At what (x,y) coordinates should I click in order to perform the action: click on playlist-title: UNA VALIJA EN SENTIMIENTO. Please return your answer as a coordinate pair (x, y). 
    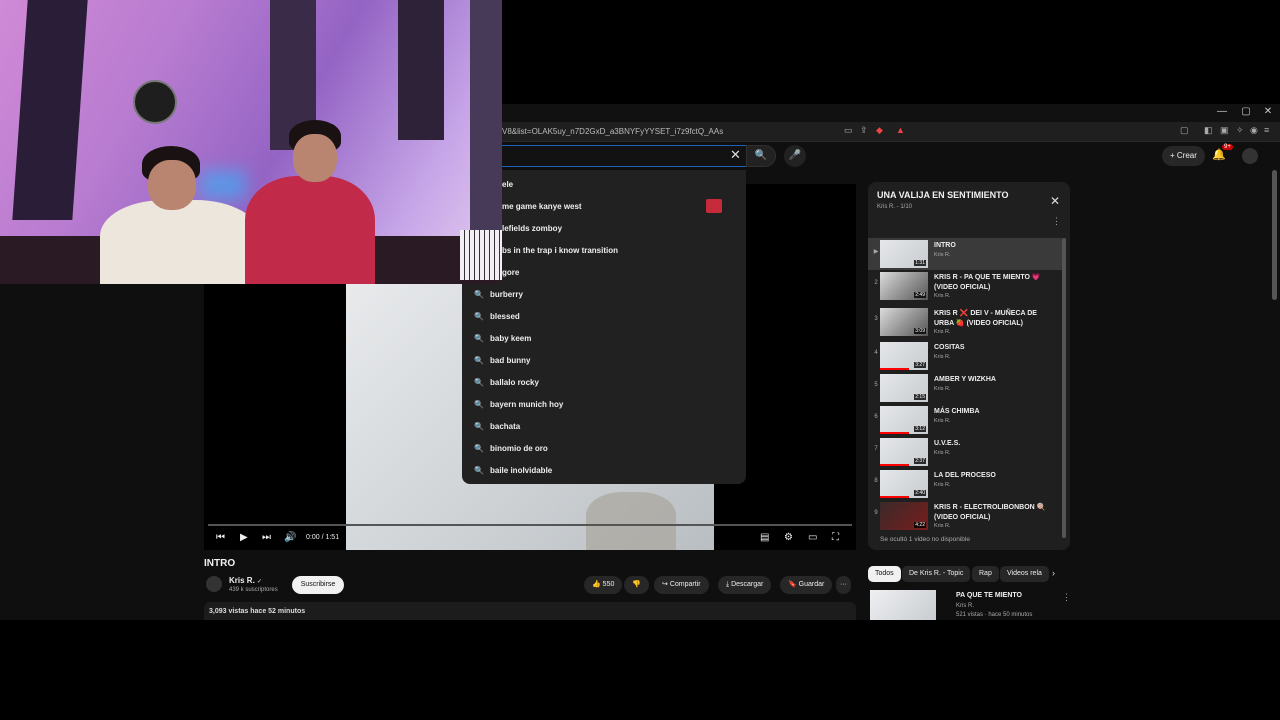
    Looking at the image, I should click on (943, 195).